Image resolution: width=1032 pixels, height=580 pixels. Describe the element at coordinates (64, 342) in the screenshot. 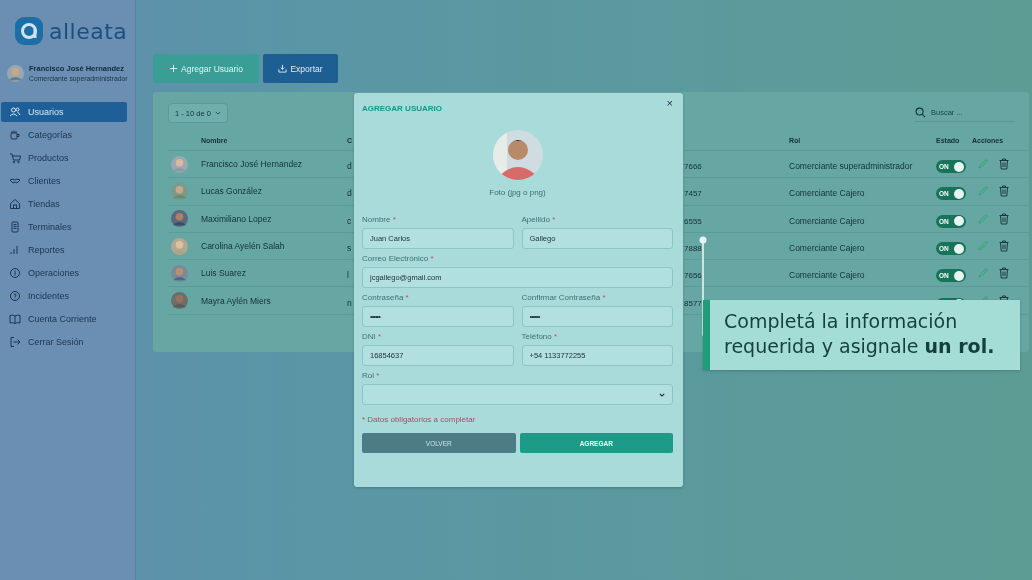

I see `sidebar-item: Cerrar Sesión` at that location.